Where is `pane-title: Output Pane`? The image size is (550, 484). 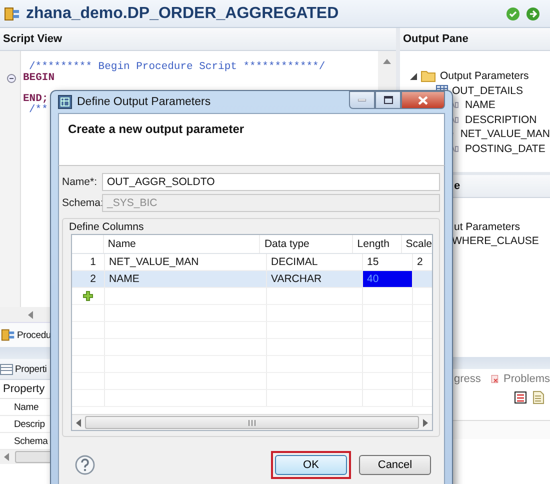
pane-title: Output Pane is located at coordinates (435, 39).